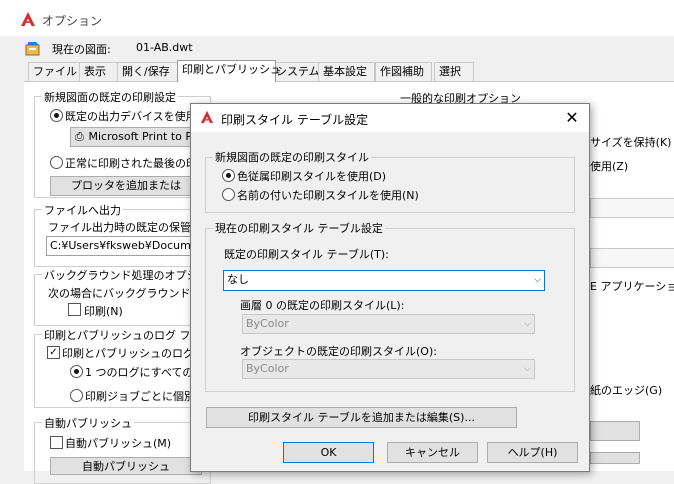 Image resolution: width=674 pixels, height=484 pixels. What do you see at coordinates (626, 390) in the screenshot?
I see `paper-edge-label: 紙のエッジ(G)` at bounding box center [626, 390].